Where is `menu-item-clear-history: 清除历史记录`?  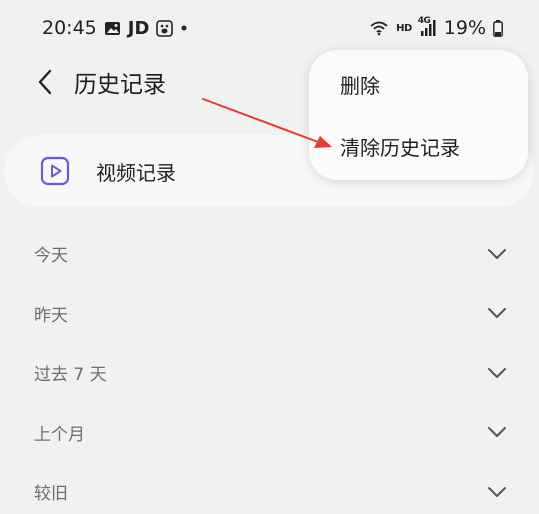
menu-item-clear-history: 清除历史记录 is located at coordinates (418, 146).